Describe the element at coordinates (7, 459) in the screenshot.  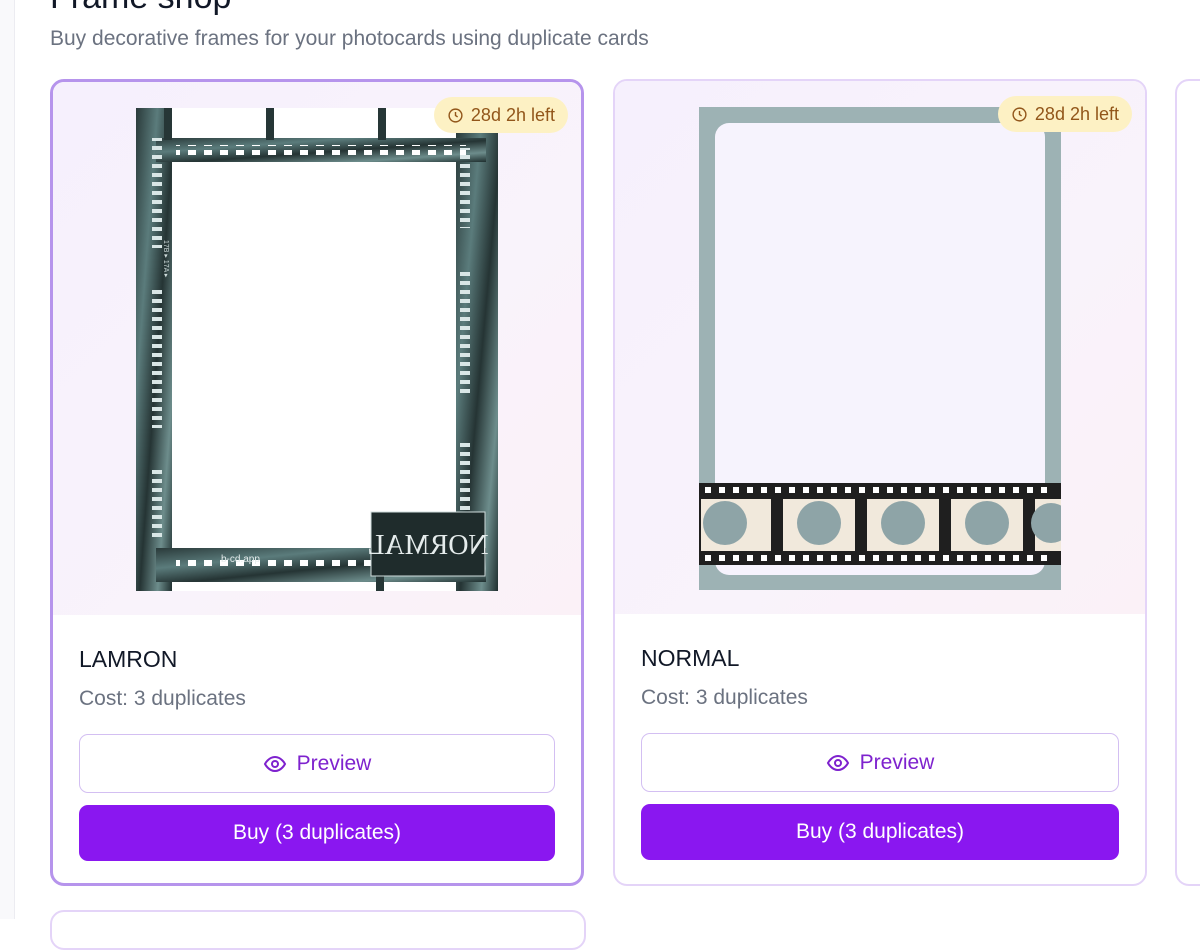
I see `sidebar-edge` at that location.